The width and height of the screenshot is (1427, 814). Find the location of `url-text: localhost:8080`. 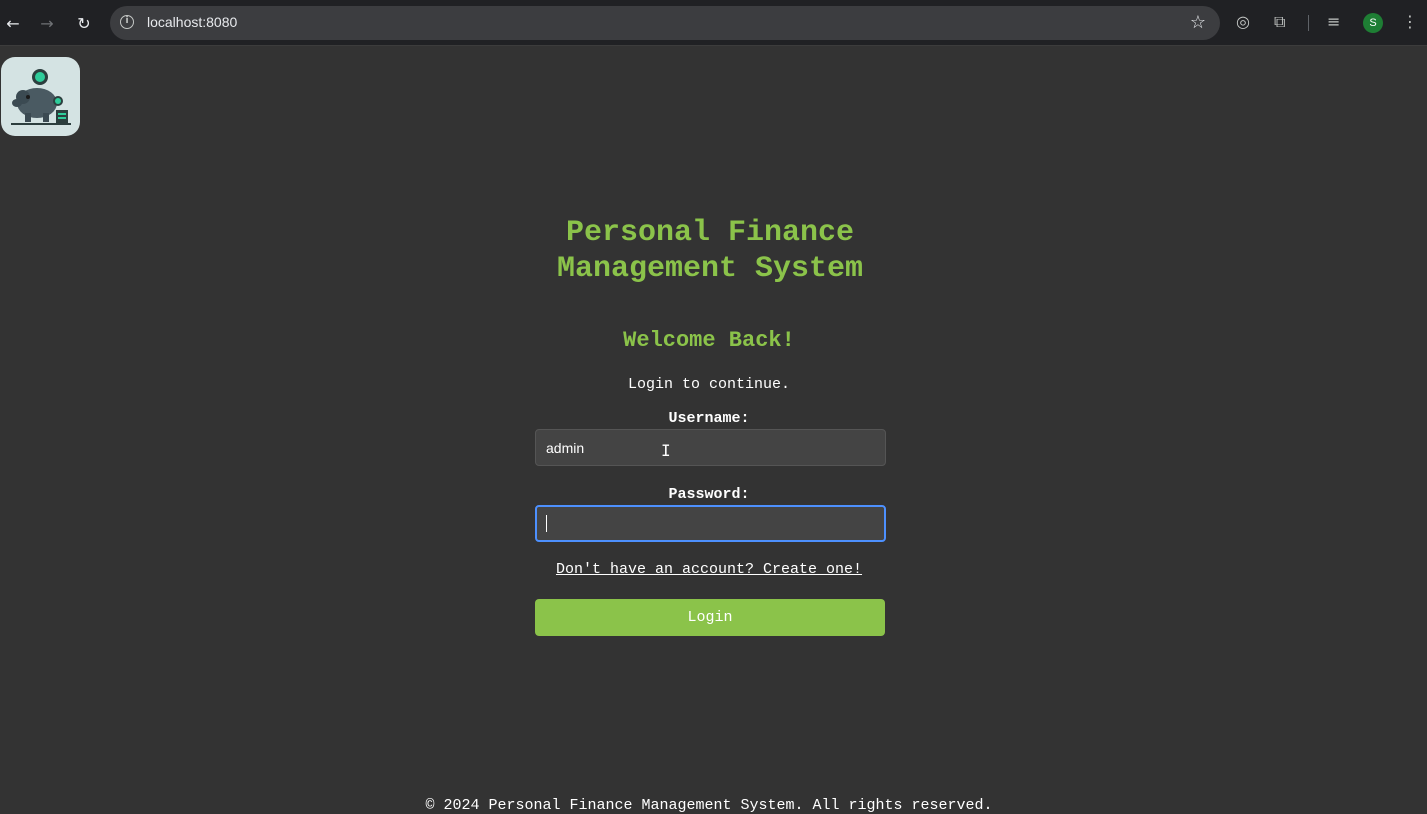

url-text: localhost:8080 is located at coordinates (192, 22).